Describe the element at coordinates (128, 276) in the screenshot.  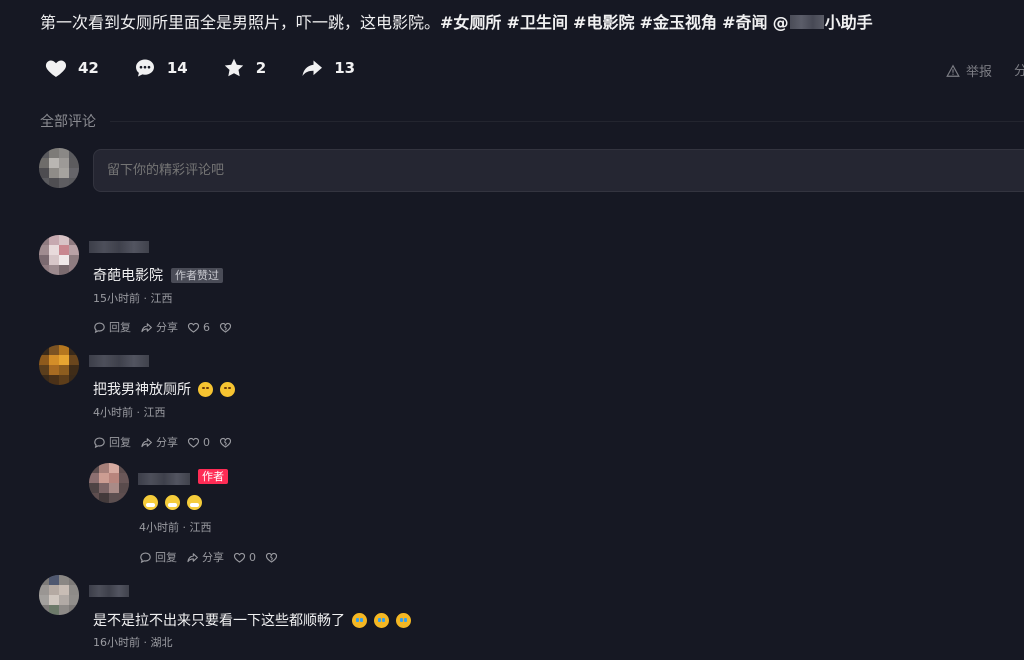
I see `comment-body: 奇葩电影院` at that location.